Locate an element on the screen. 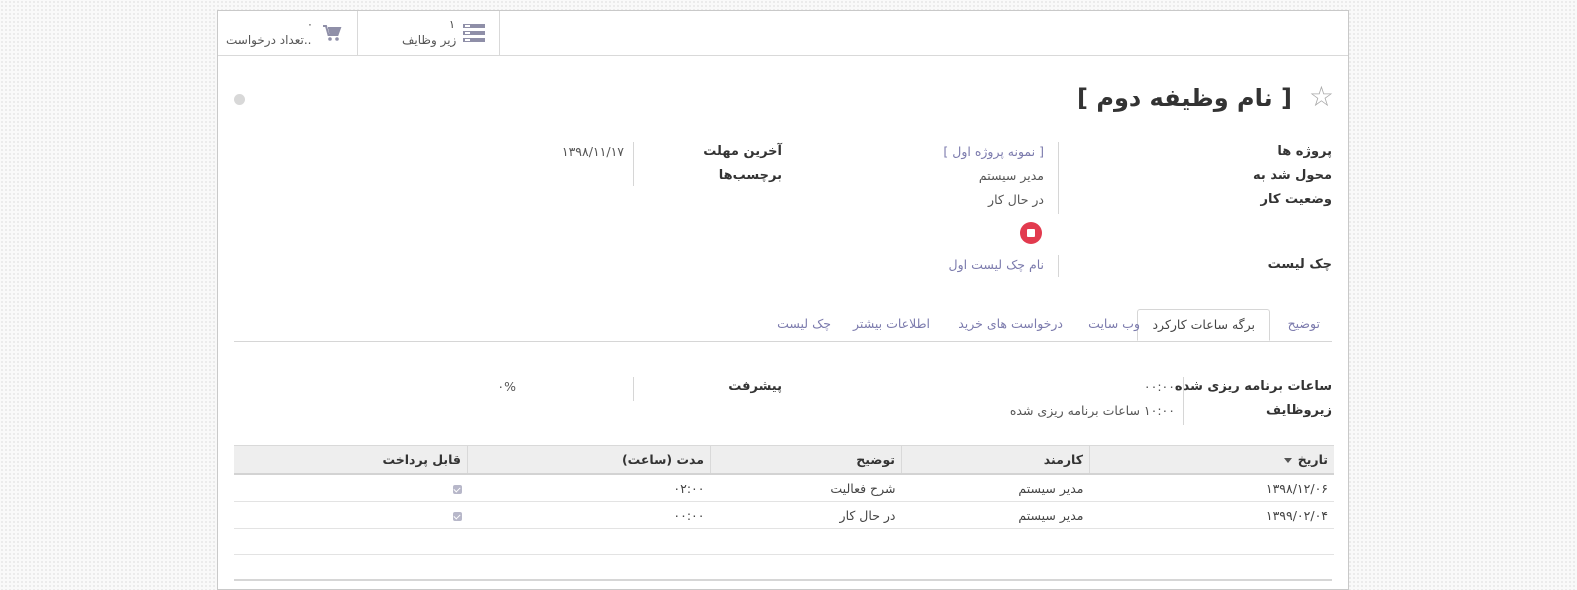  progress-label: پیشرفت is located at coordinates (755, 386).